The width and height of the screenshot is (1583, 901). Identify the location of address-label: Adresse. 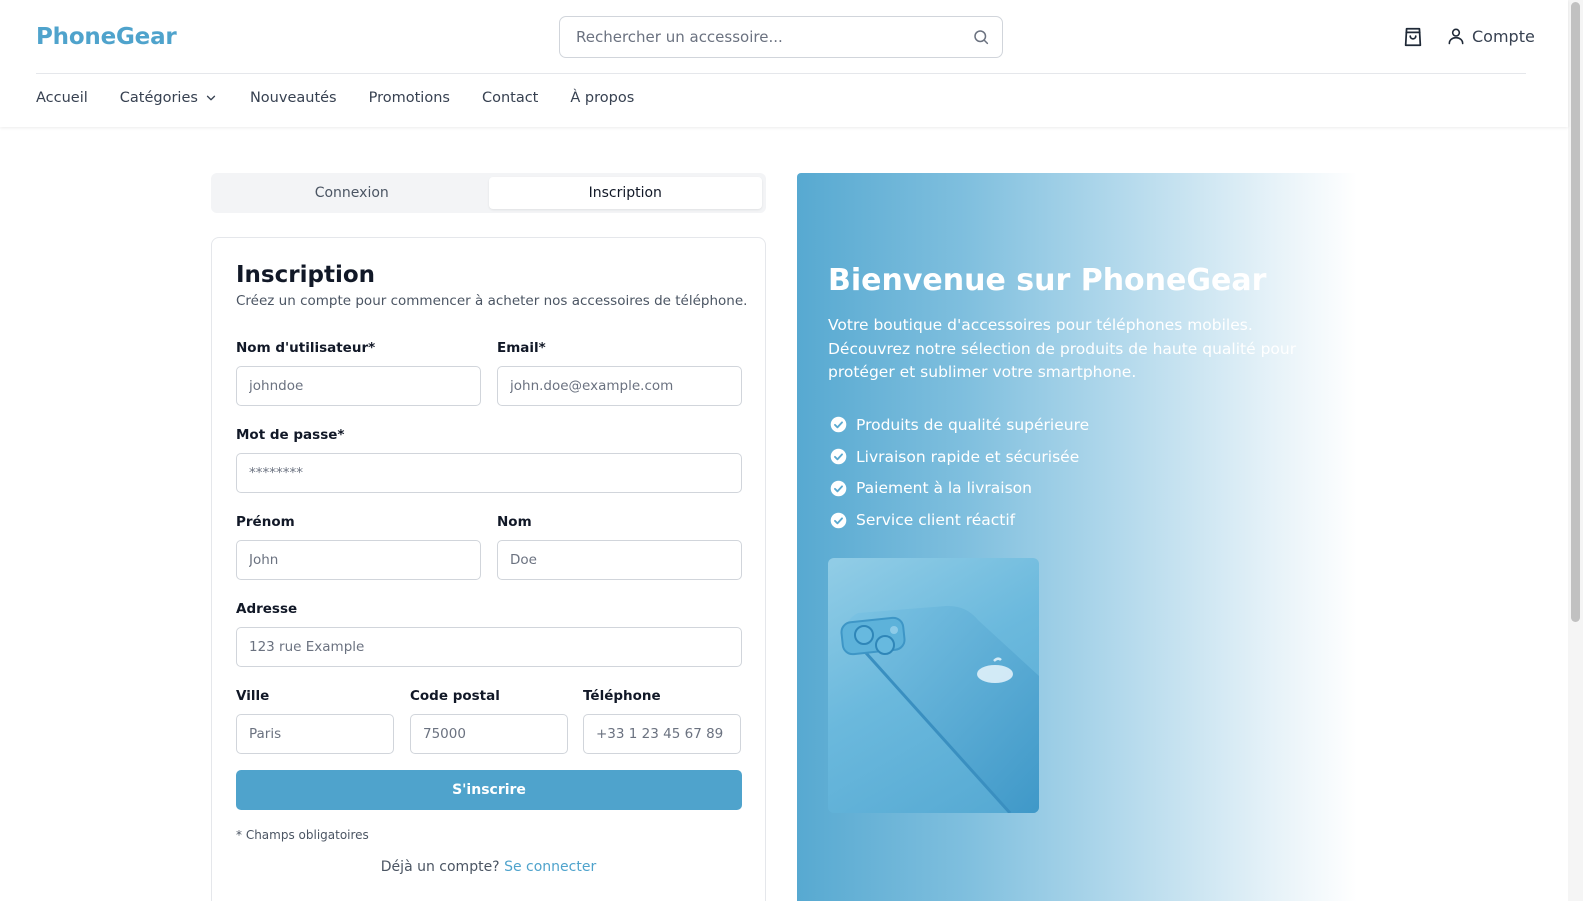
(267, 609).